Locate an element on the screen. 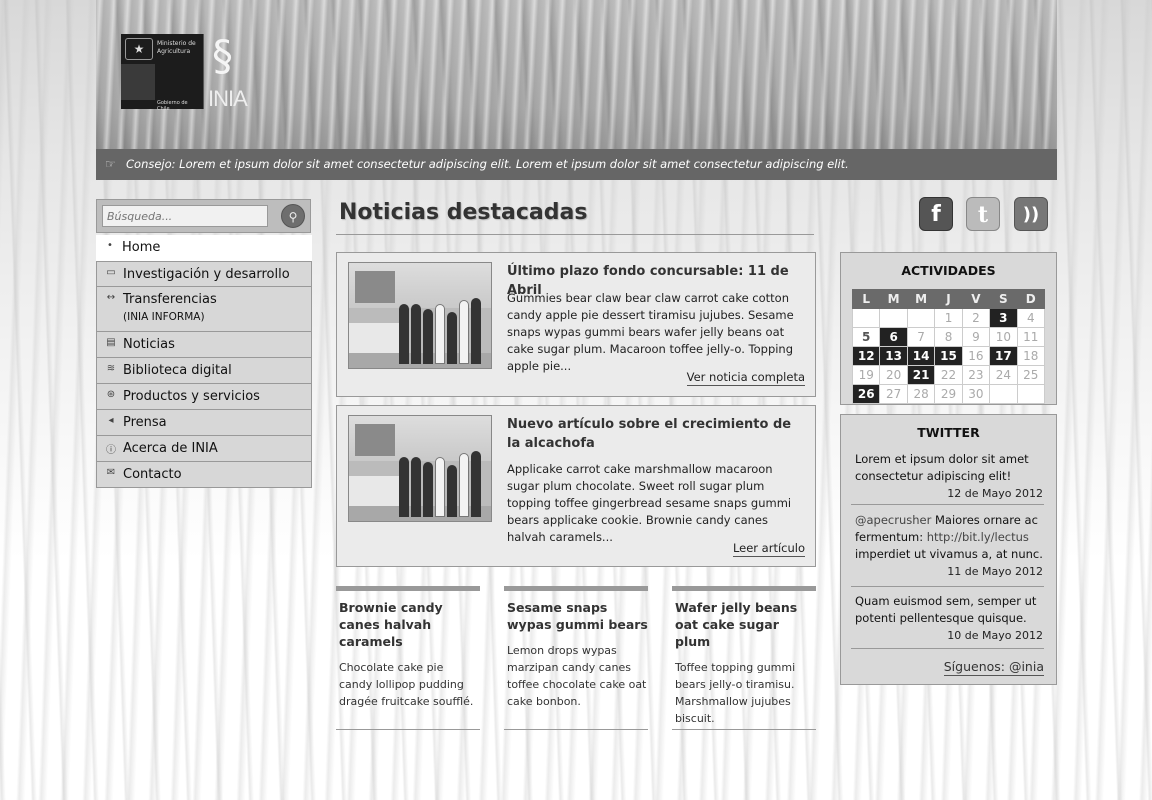 This screenshot has height=800, width=1152. calendar-week: 26 27 28 29 30 is located at coordinates (948, 394).